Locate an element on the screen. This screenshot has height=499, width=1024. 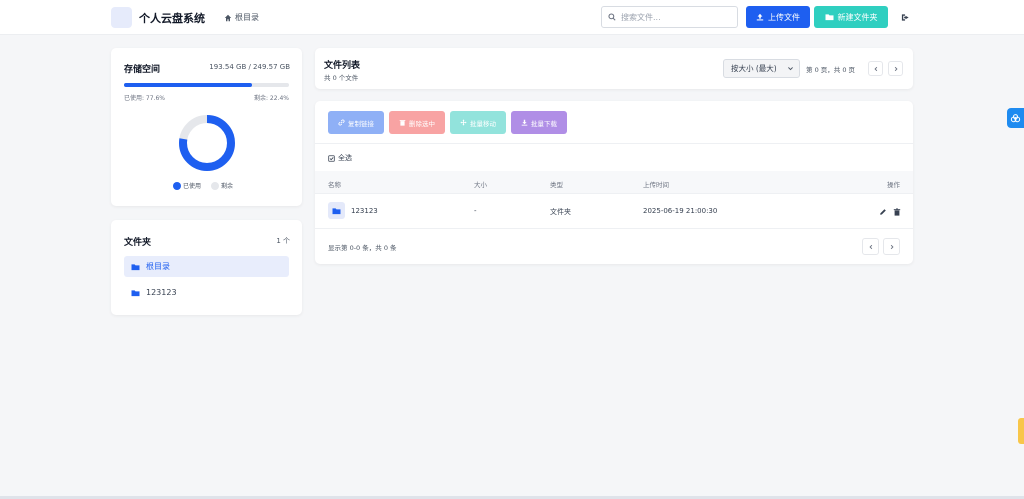
copy-link-label: 复制链接 is located at coordinates (361, 124).